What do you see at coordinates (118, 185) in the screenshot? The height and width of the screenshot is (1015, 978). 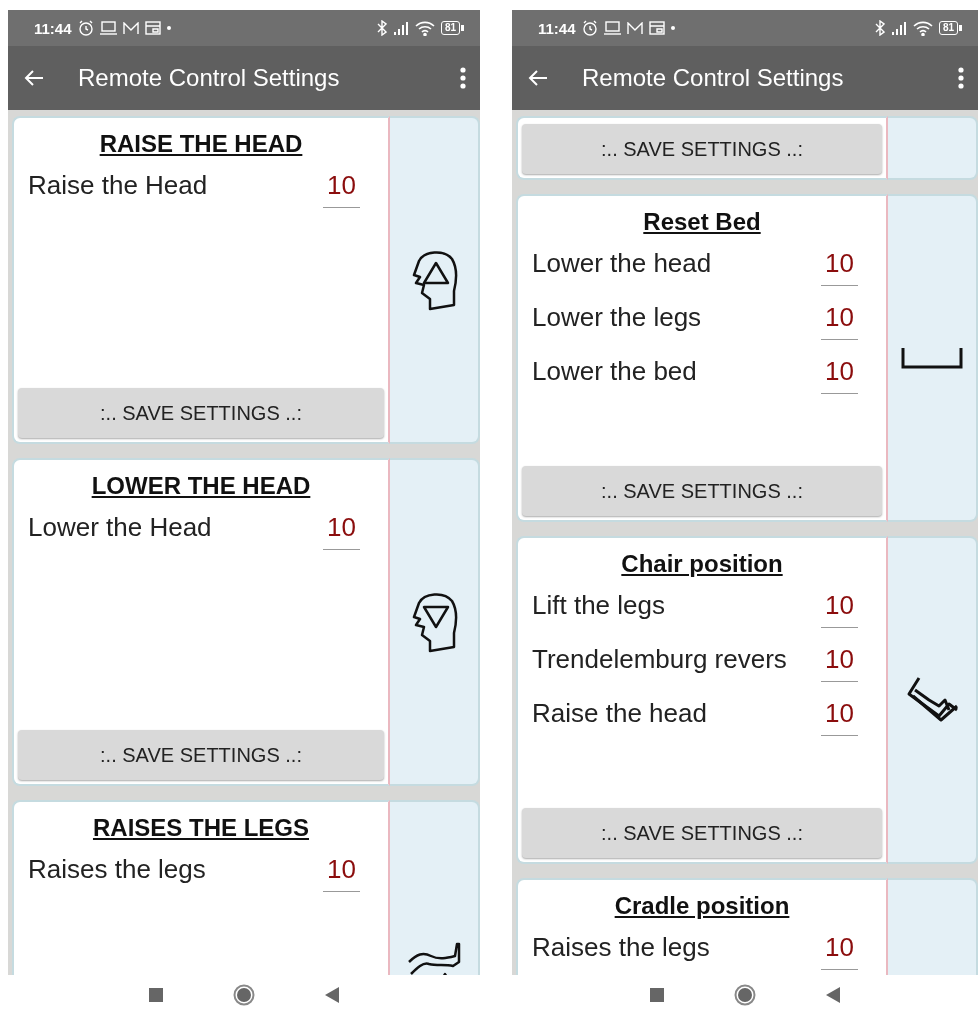 I see `setting-label: Raise the Head` at bounding box center [118, 185].